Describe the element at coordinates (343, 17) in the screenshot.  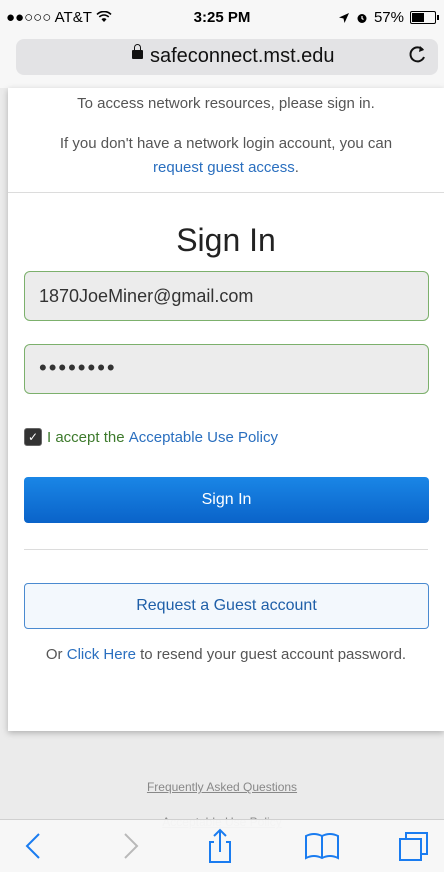
I see `location-arrow-icon` at that location.